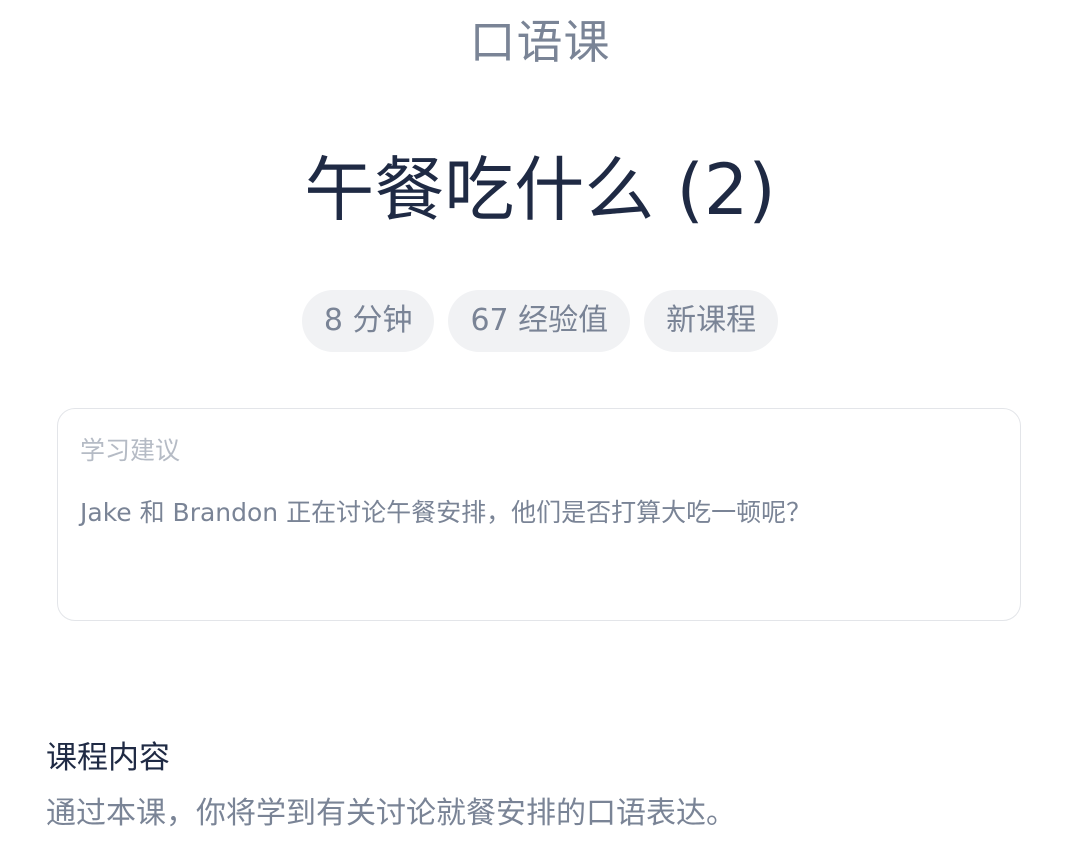  What do you see at coordinates (108, 758) in the screenshot?
I see `course-content-title: 课程内容` at bounding box center [108, 758].